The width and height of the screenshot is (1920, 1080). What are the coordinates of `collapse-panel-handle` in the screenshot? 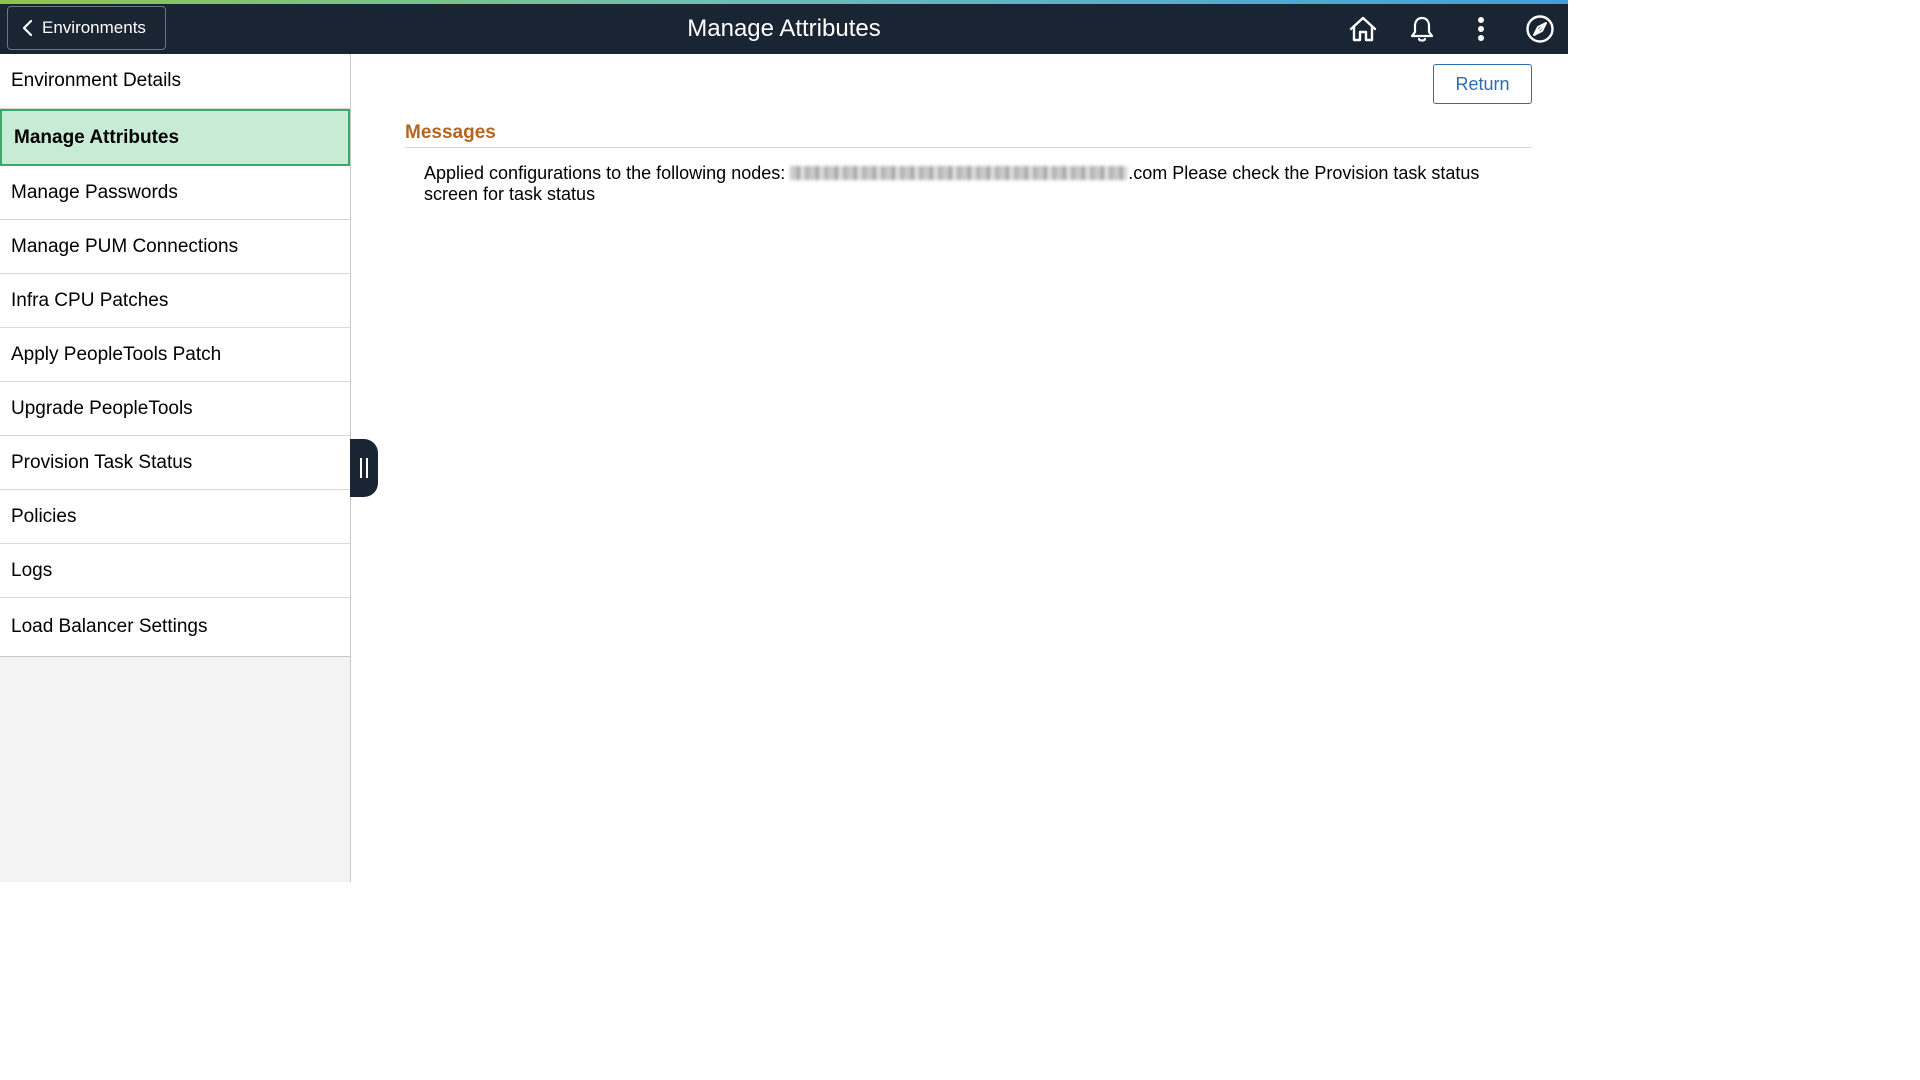 It's located at (364, 468).